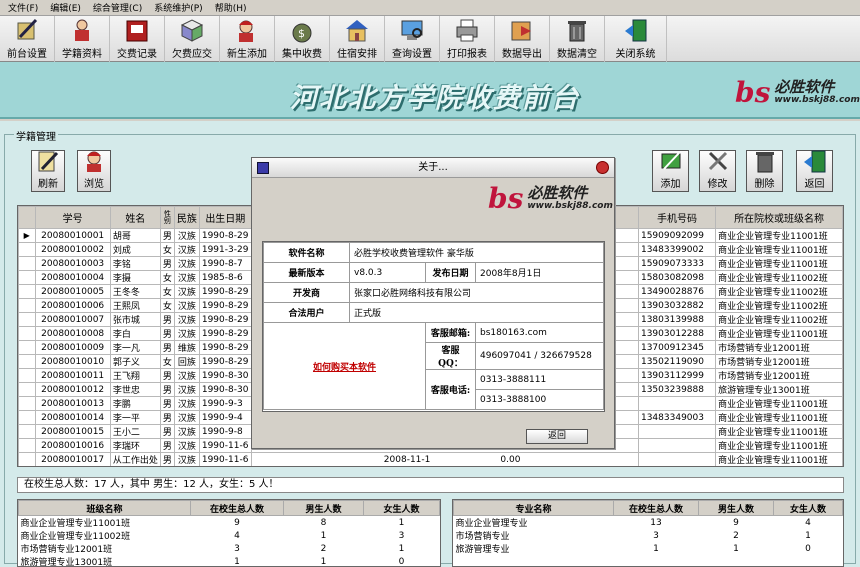 This screenshot has width=860, height=567. I want to click on cell-name: 张市城, so click(135, 319).